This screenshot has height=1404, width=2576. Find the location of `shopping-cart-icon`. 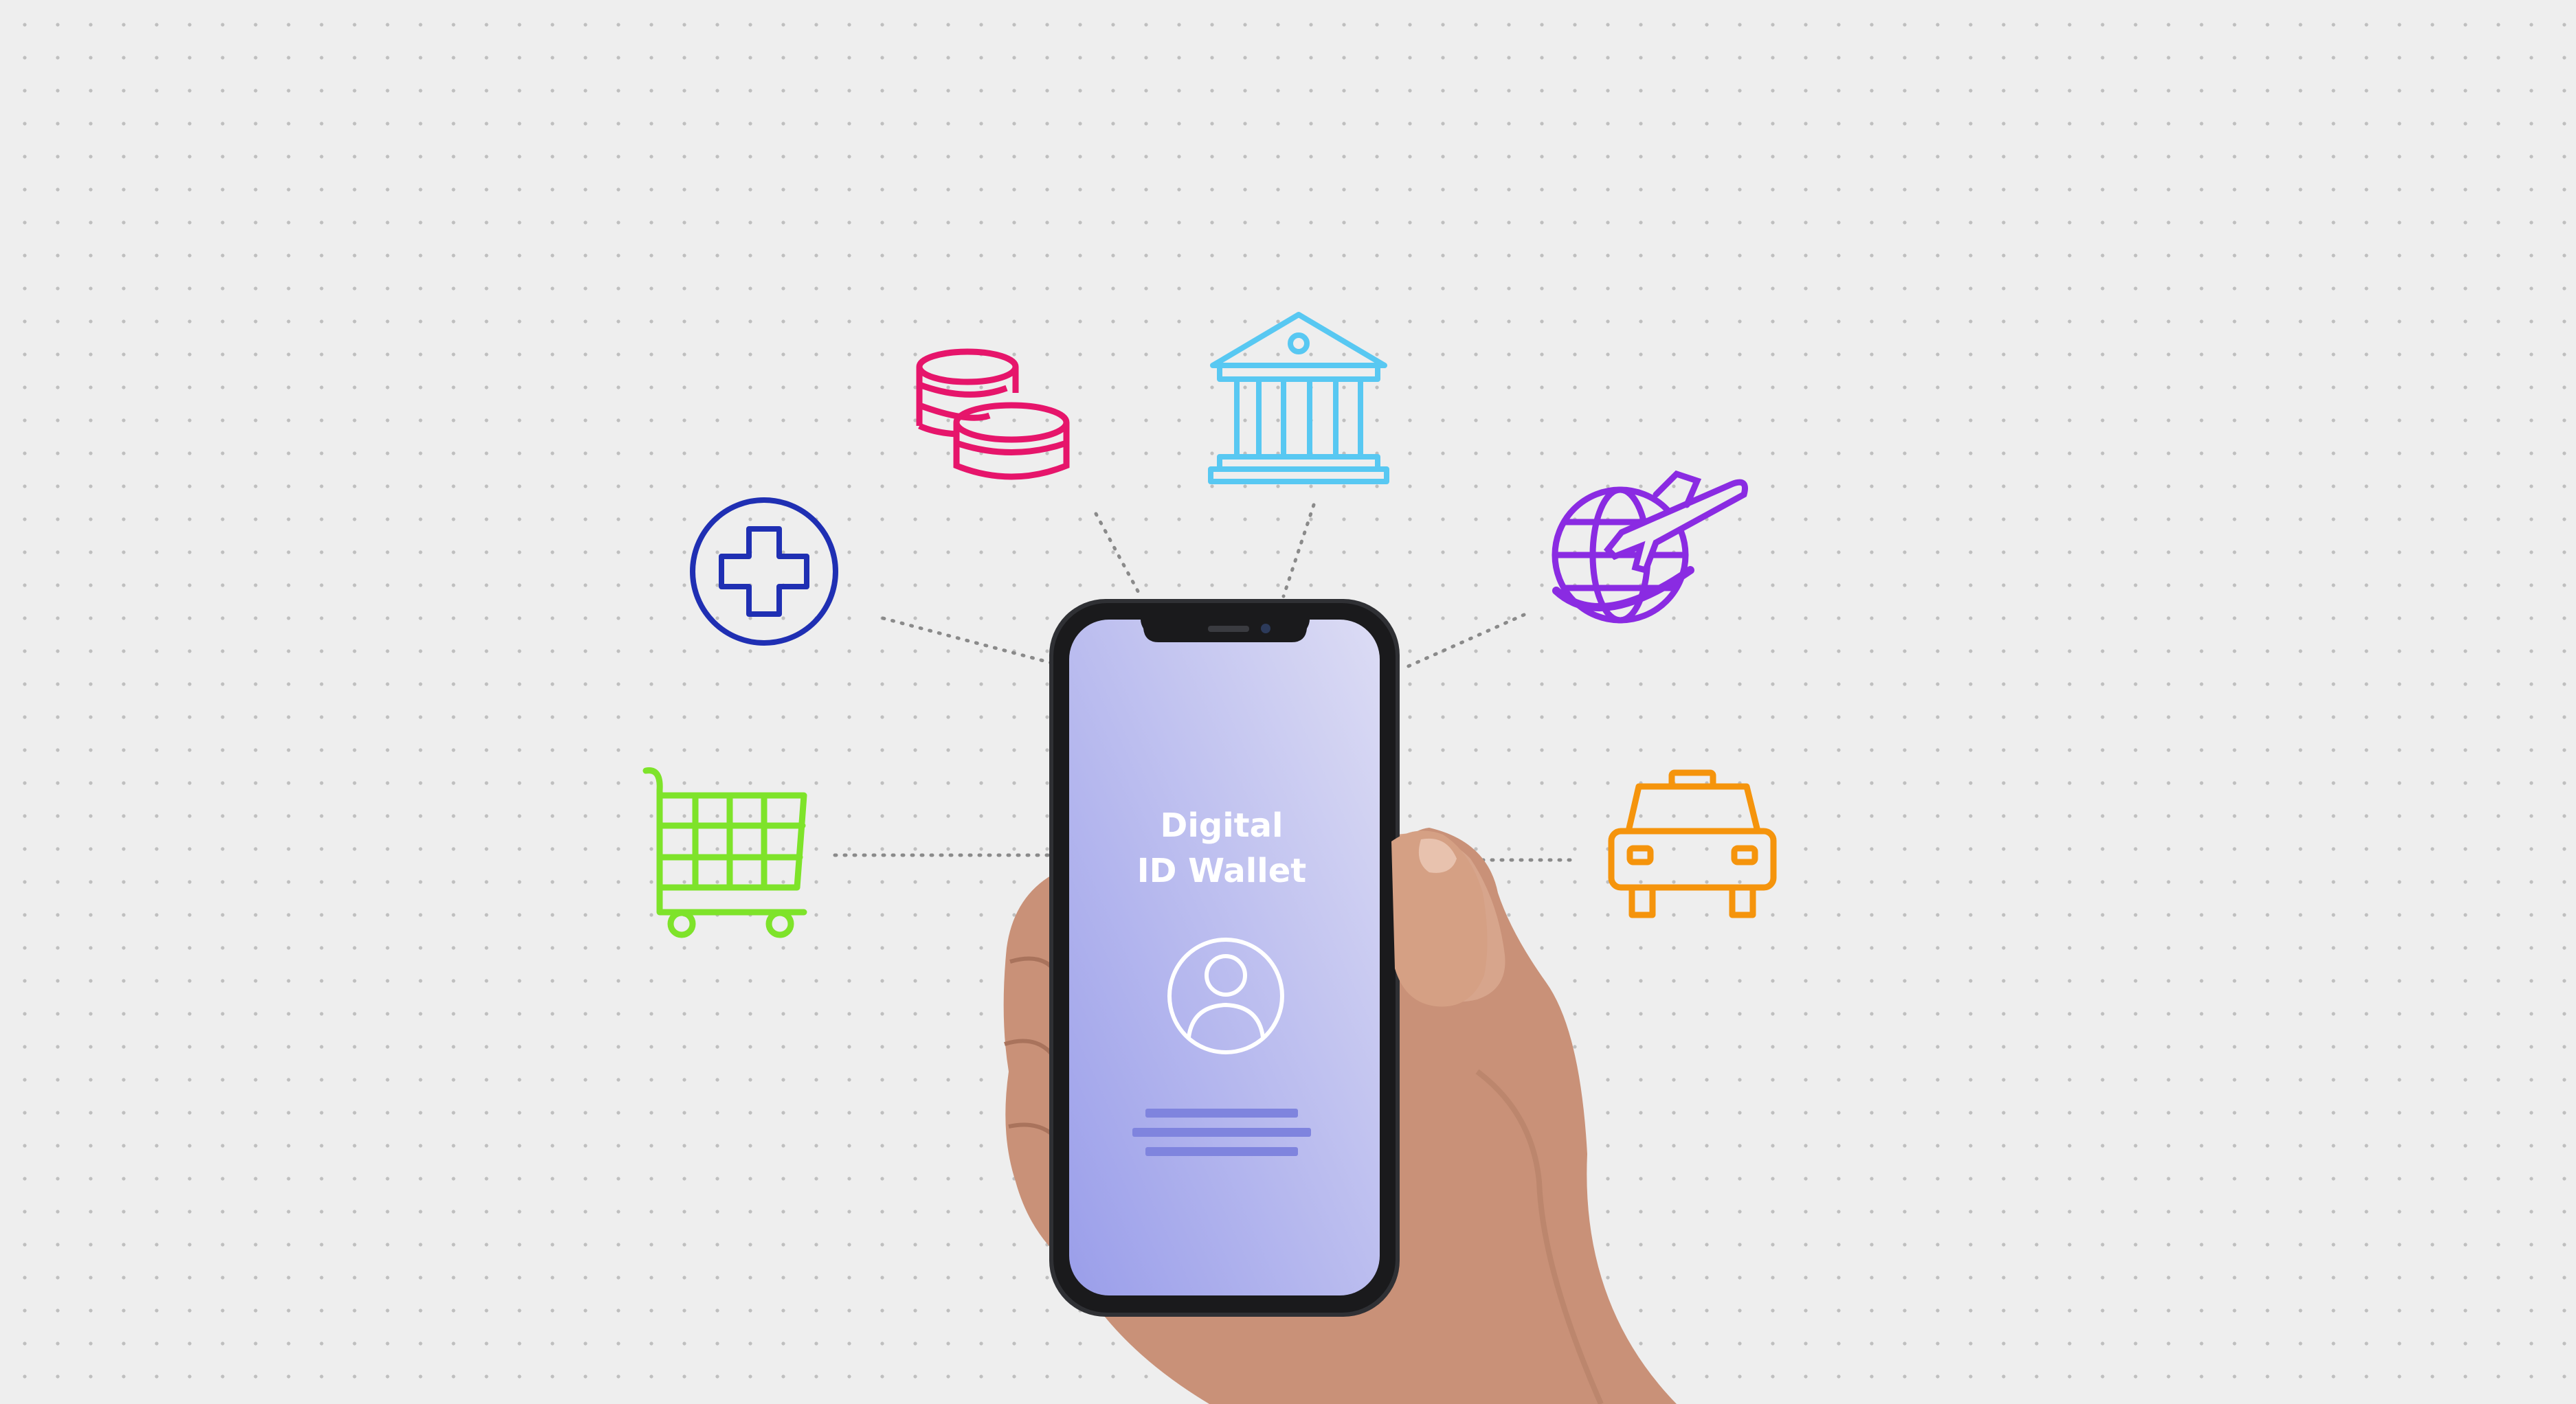

shopping-cart-icon is located at coordinates (724, 853).